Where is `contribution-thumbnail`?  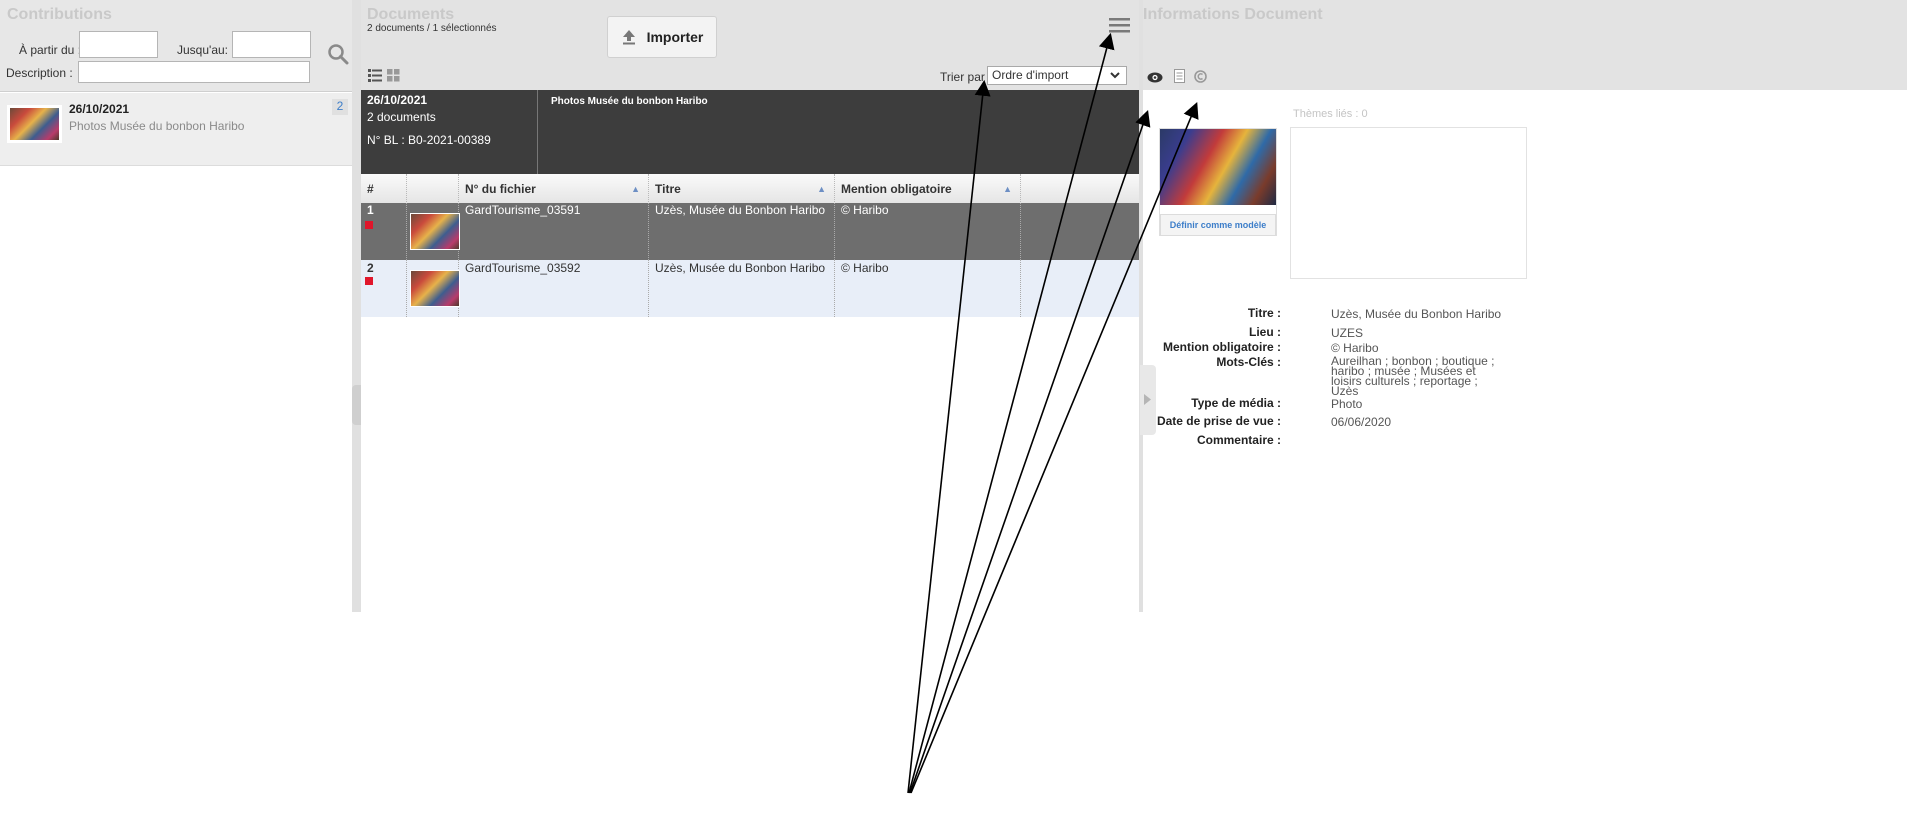
contribution-thumbnail is located at coordinates (34, 124).